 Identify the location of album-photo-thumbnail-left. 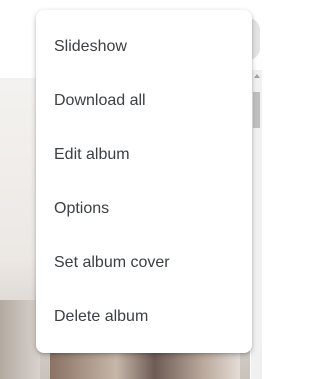
(20, 339).